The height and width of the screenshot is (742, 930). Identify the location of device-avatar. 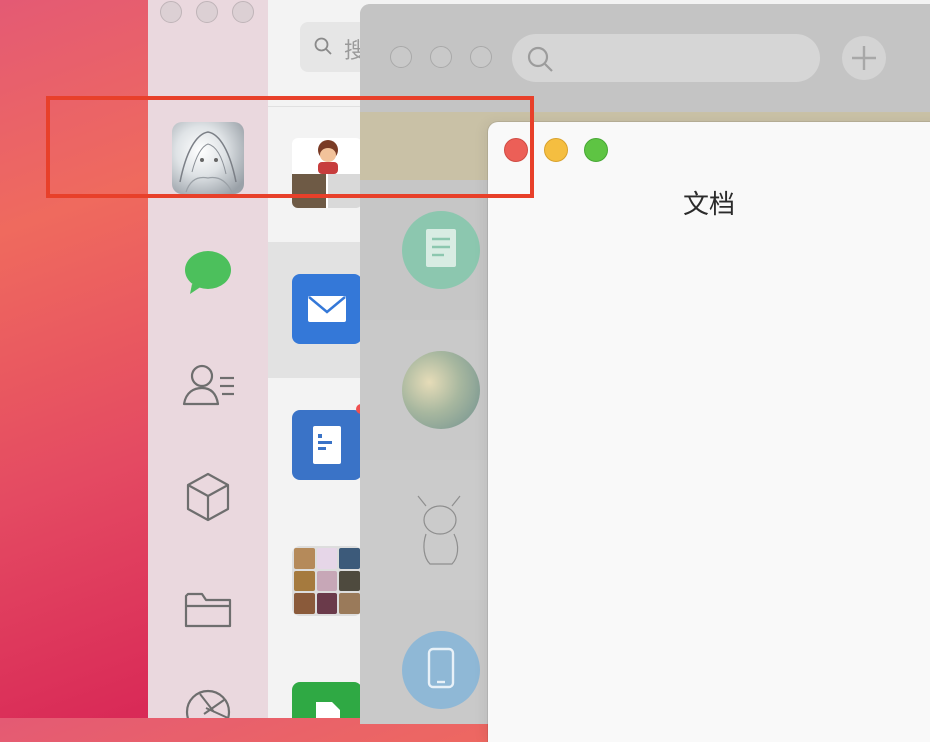
(441, 670).